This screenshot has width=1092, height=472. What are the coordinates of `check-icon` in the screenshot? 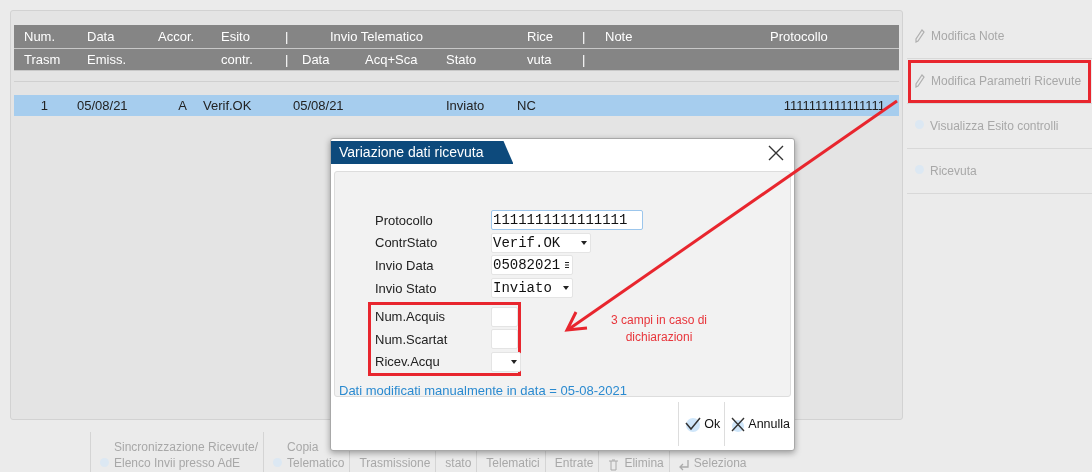 It's located at (693, 424).